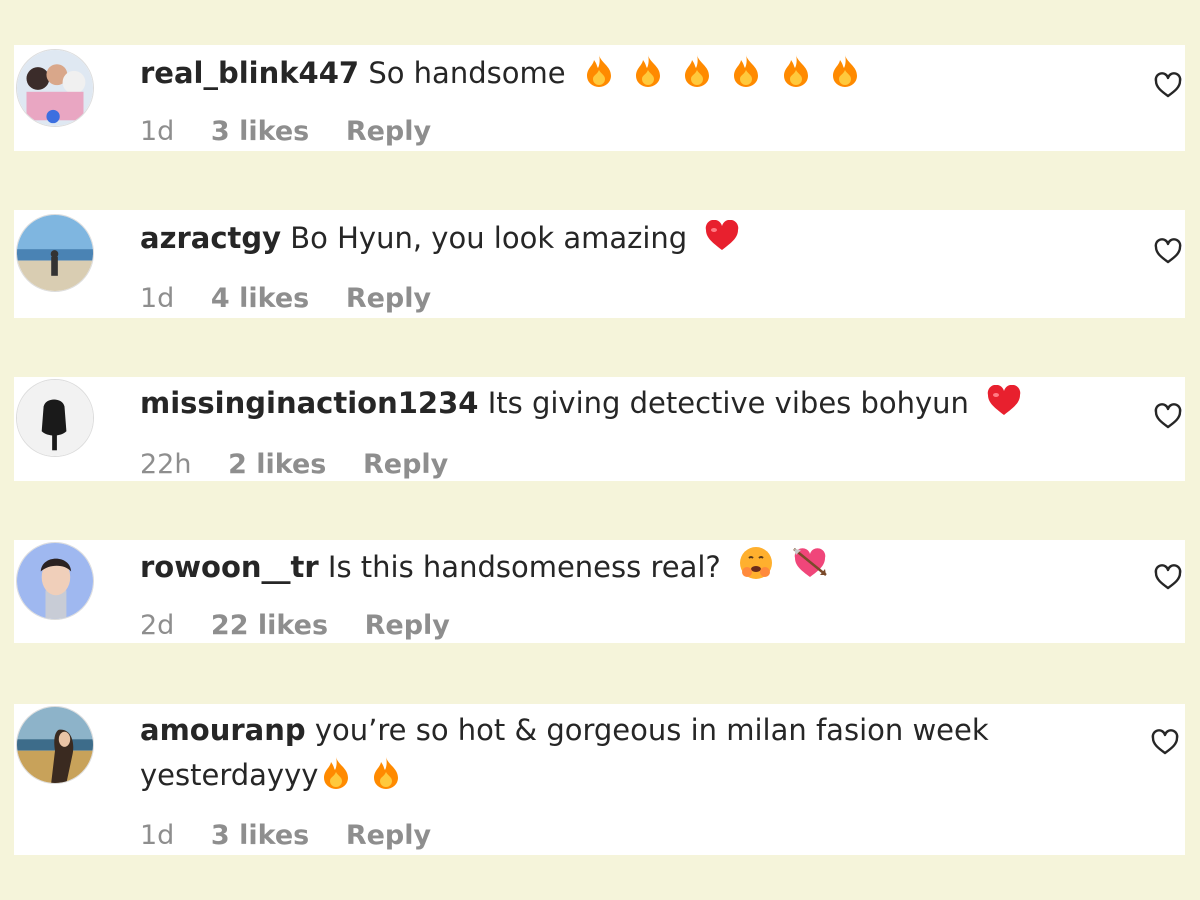 This screenshot has height=900, width=1200. Describe the element at coordinates (524, 567) in the screenshot. I see `comment-text: Is this handsomeness real?` at that location.